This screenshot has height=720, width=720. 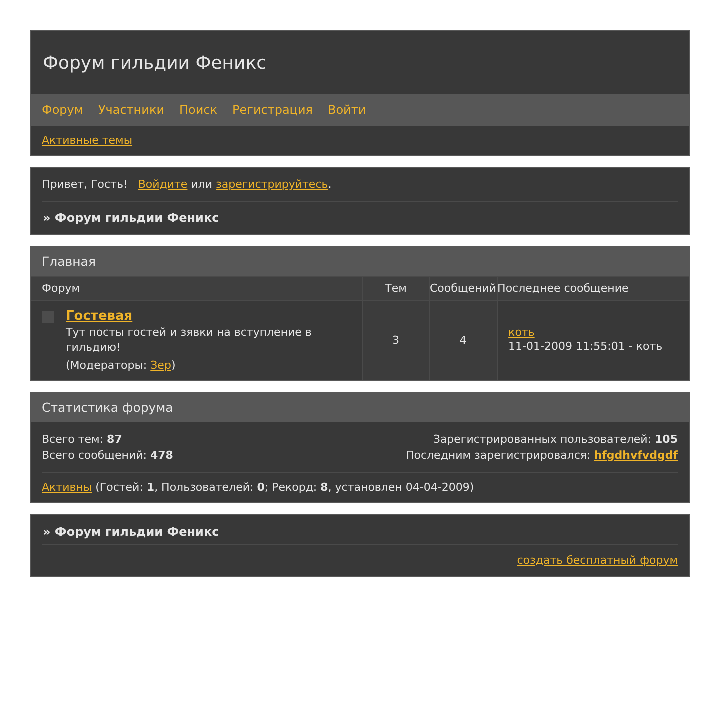 I want to click on topics-count: 3, so click(x=396, y=340).